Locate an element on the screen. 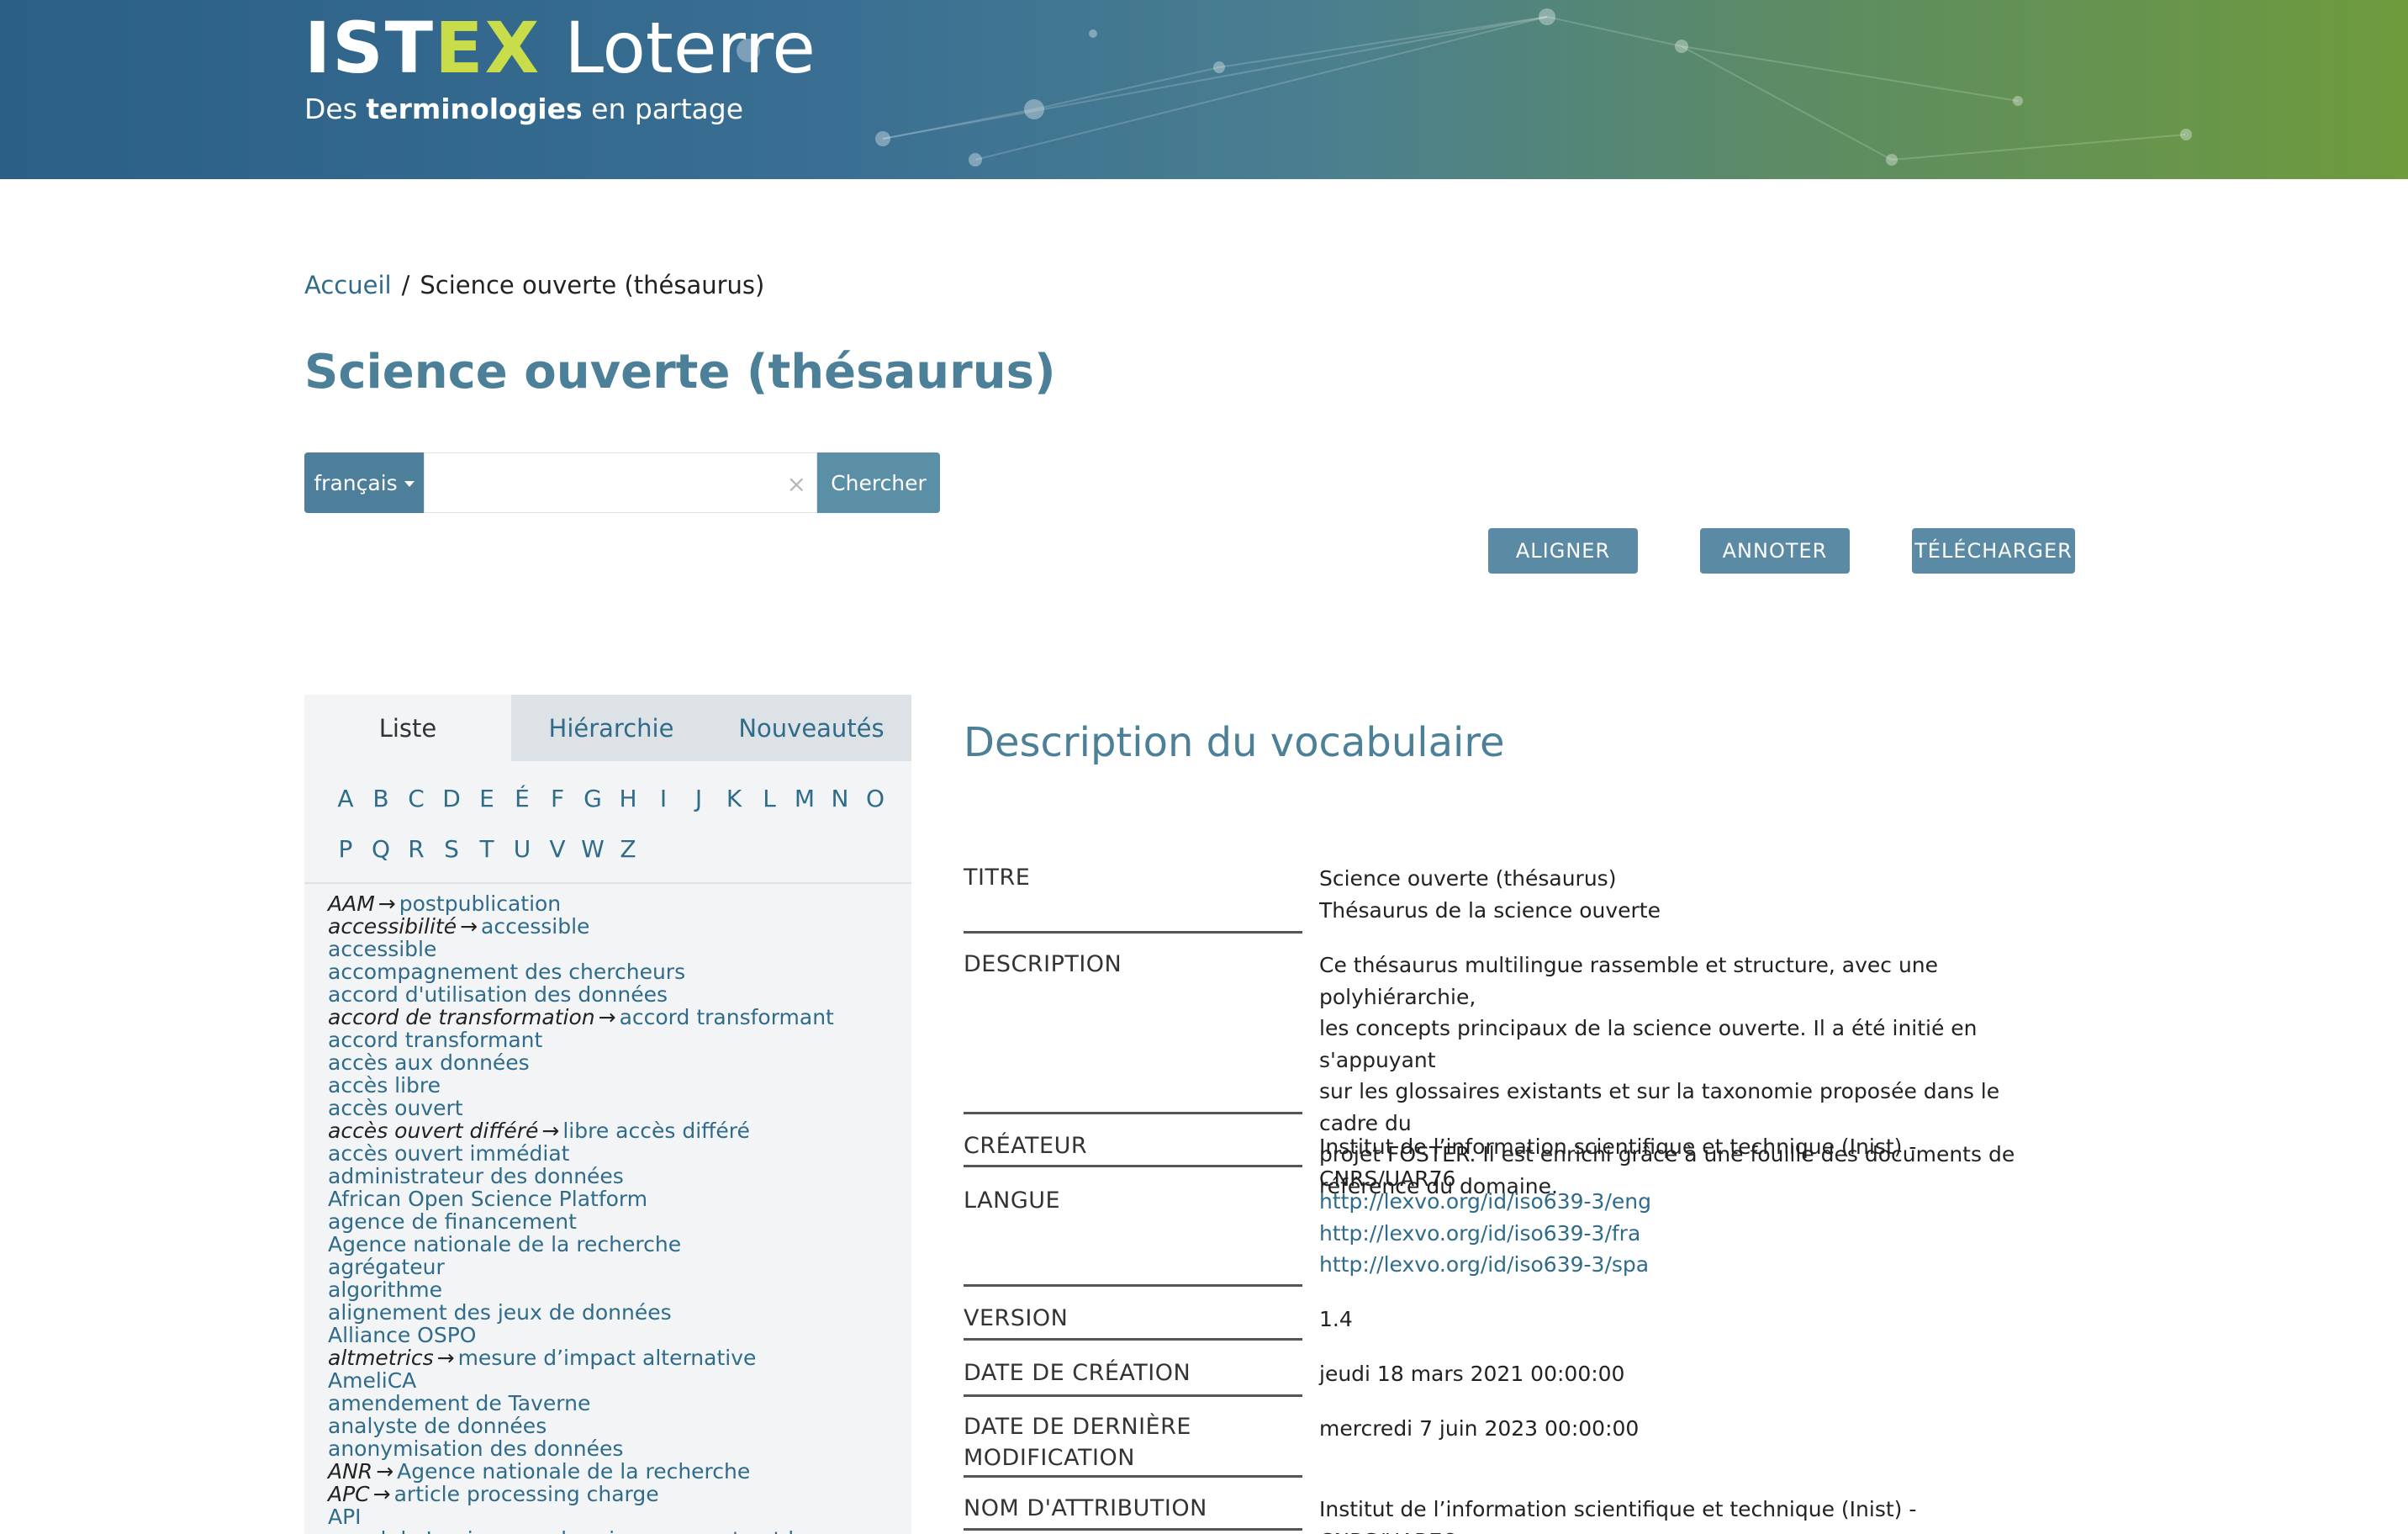  property-label: LANGUE is located at coordinates (1012, 1201).